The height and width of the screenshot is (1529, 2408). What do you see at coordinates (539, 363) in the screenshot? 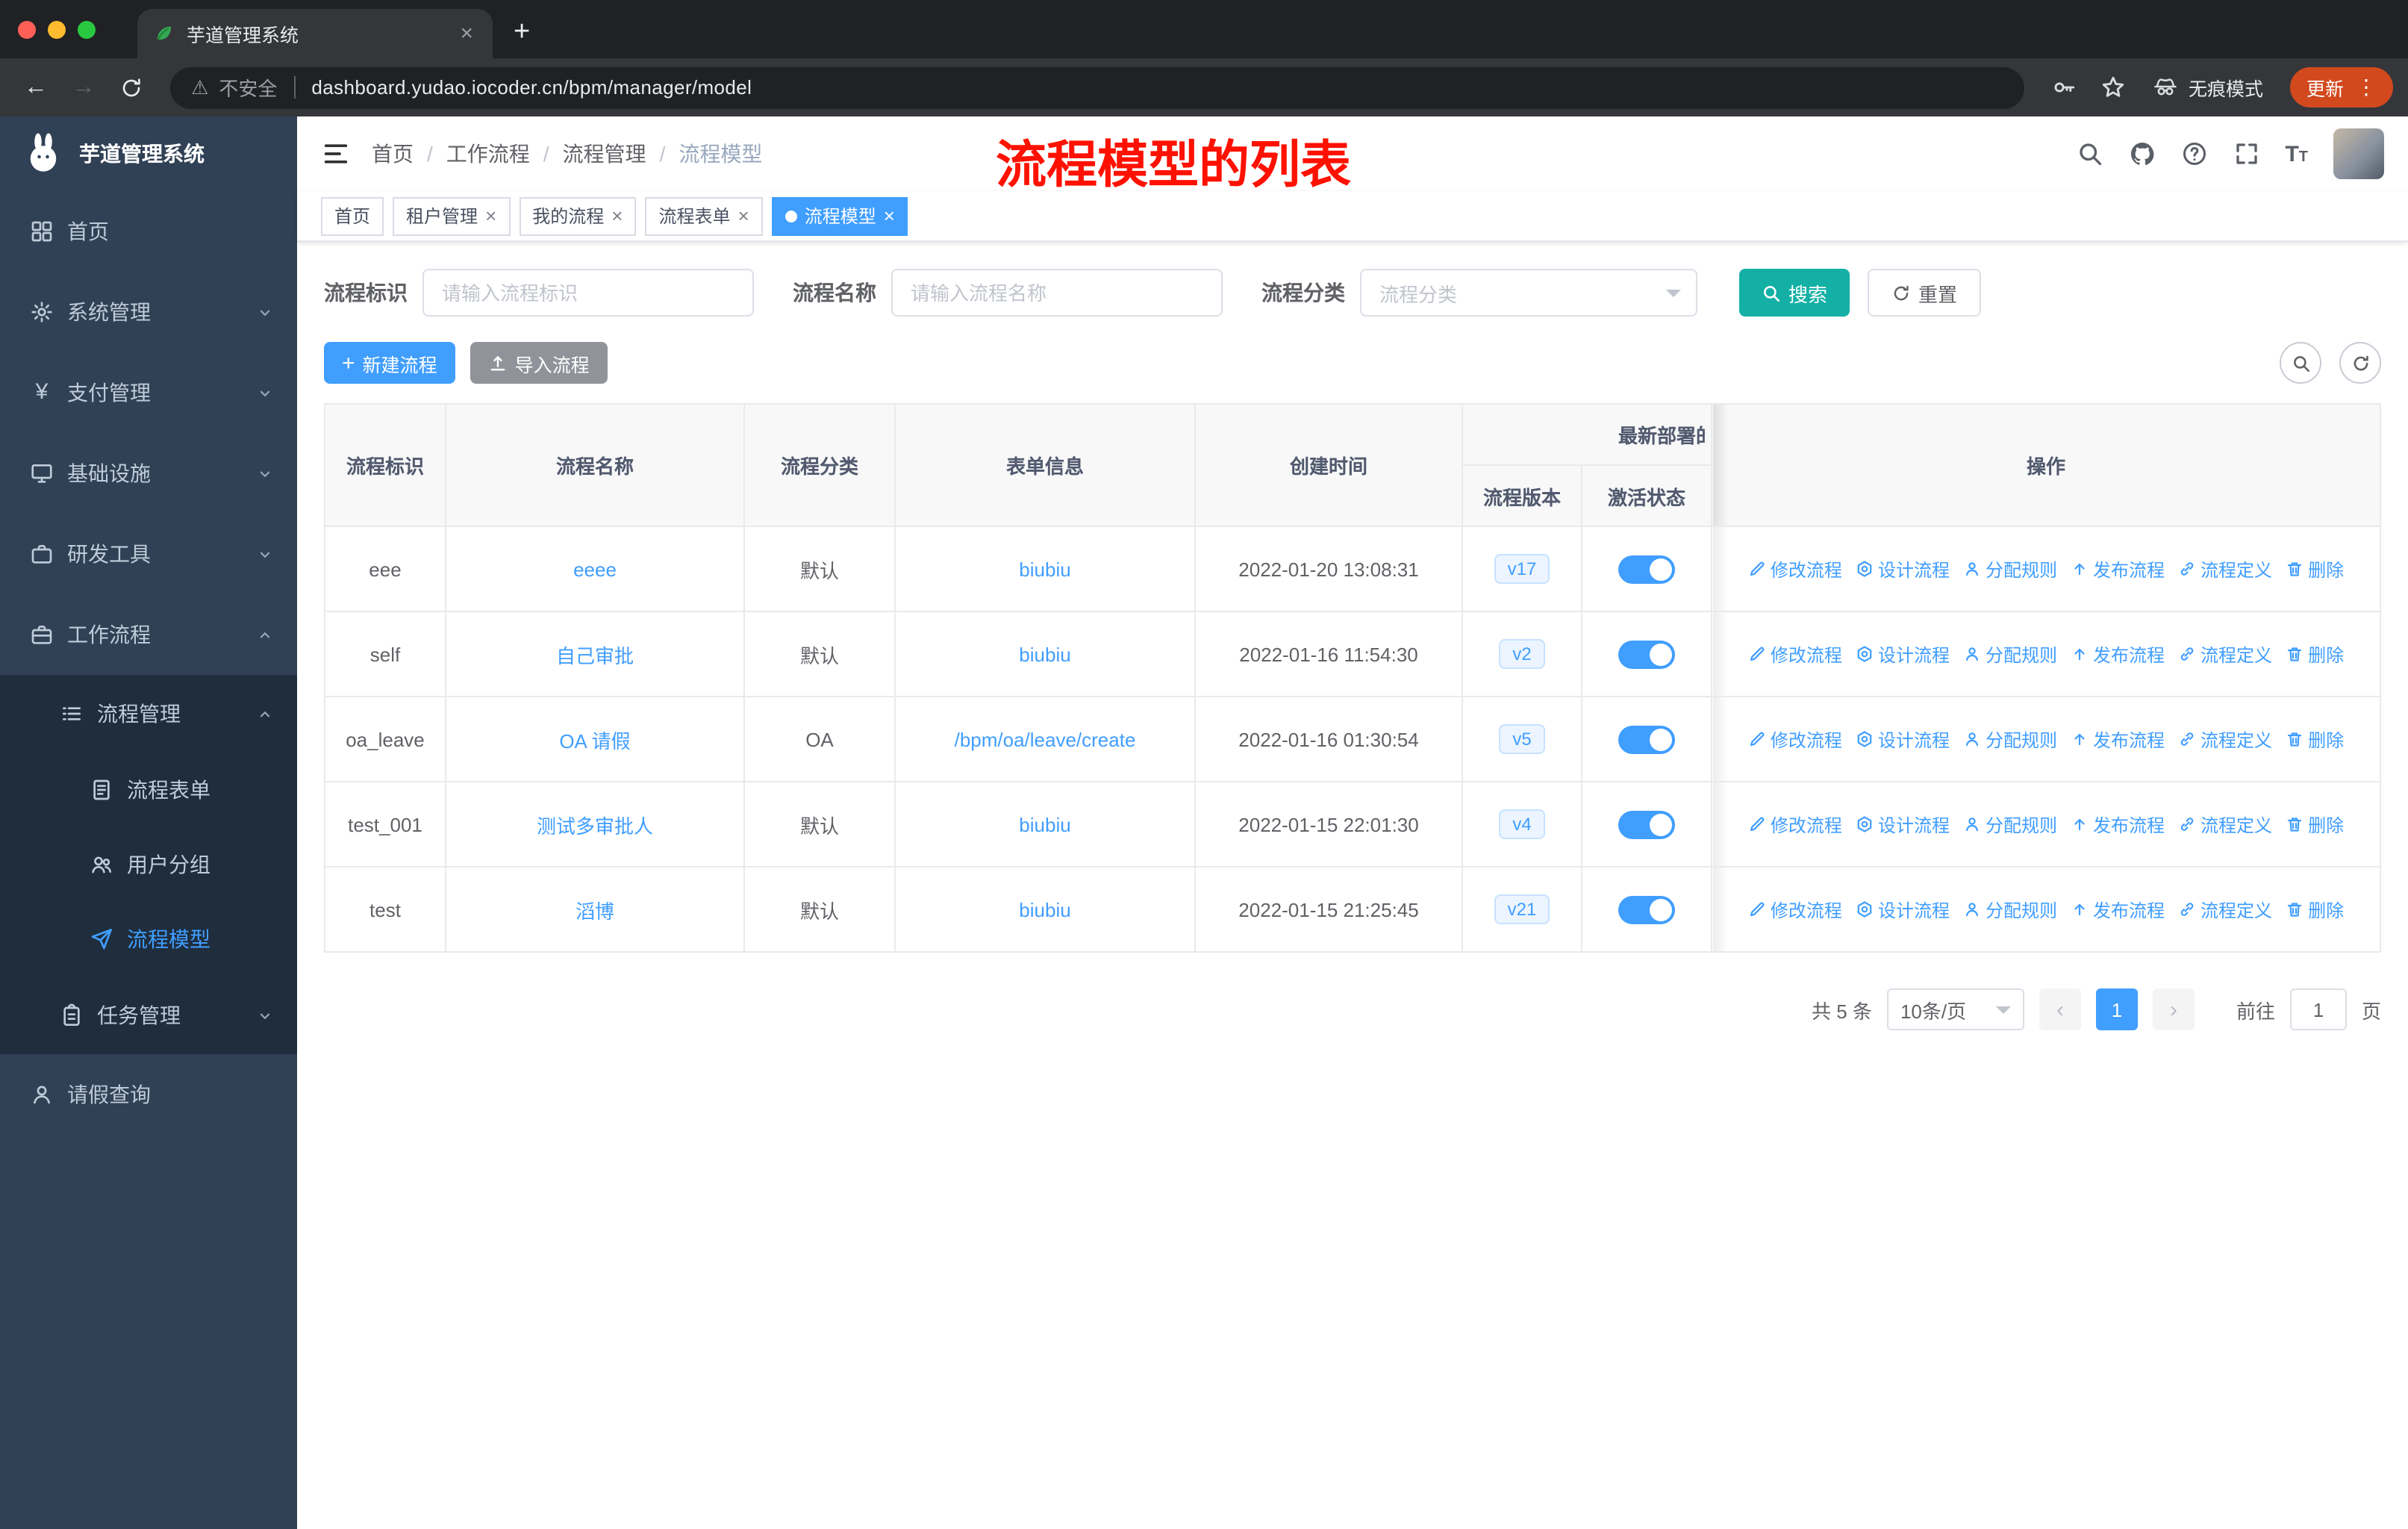
I see `import-process-button: 导入流程` at bounding box center [539, 363].